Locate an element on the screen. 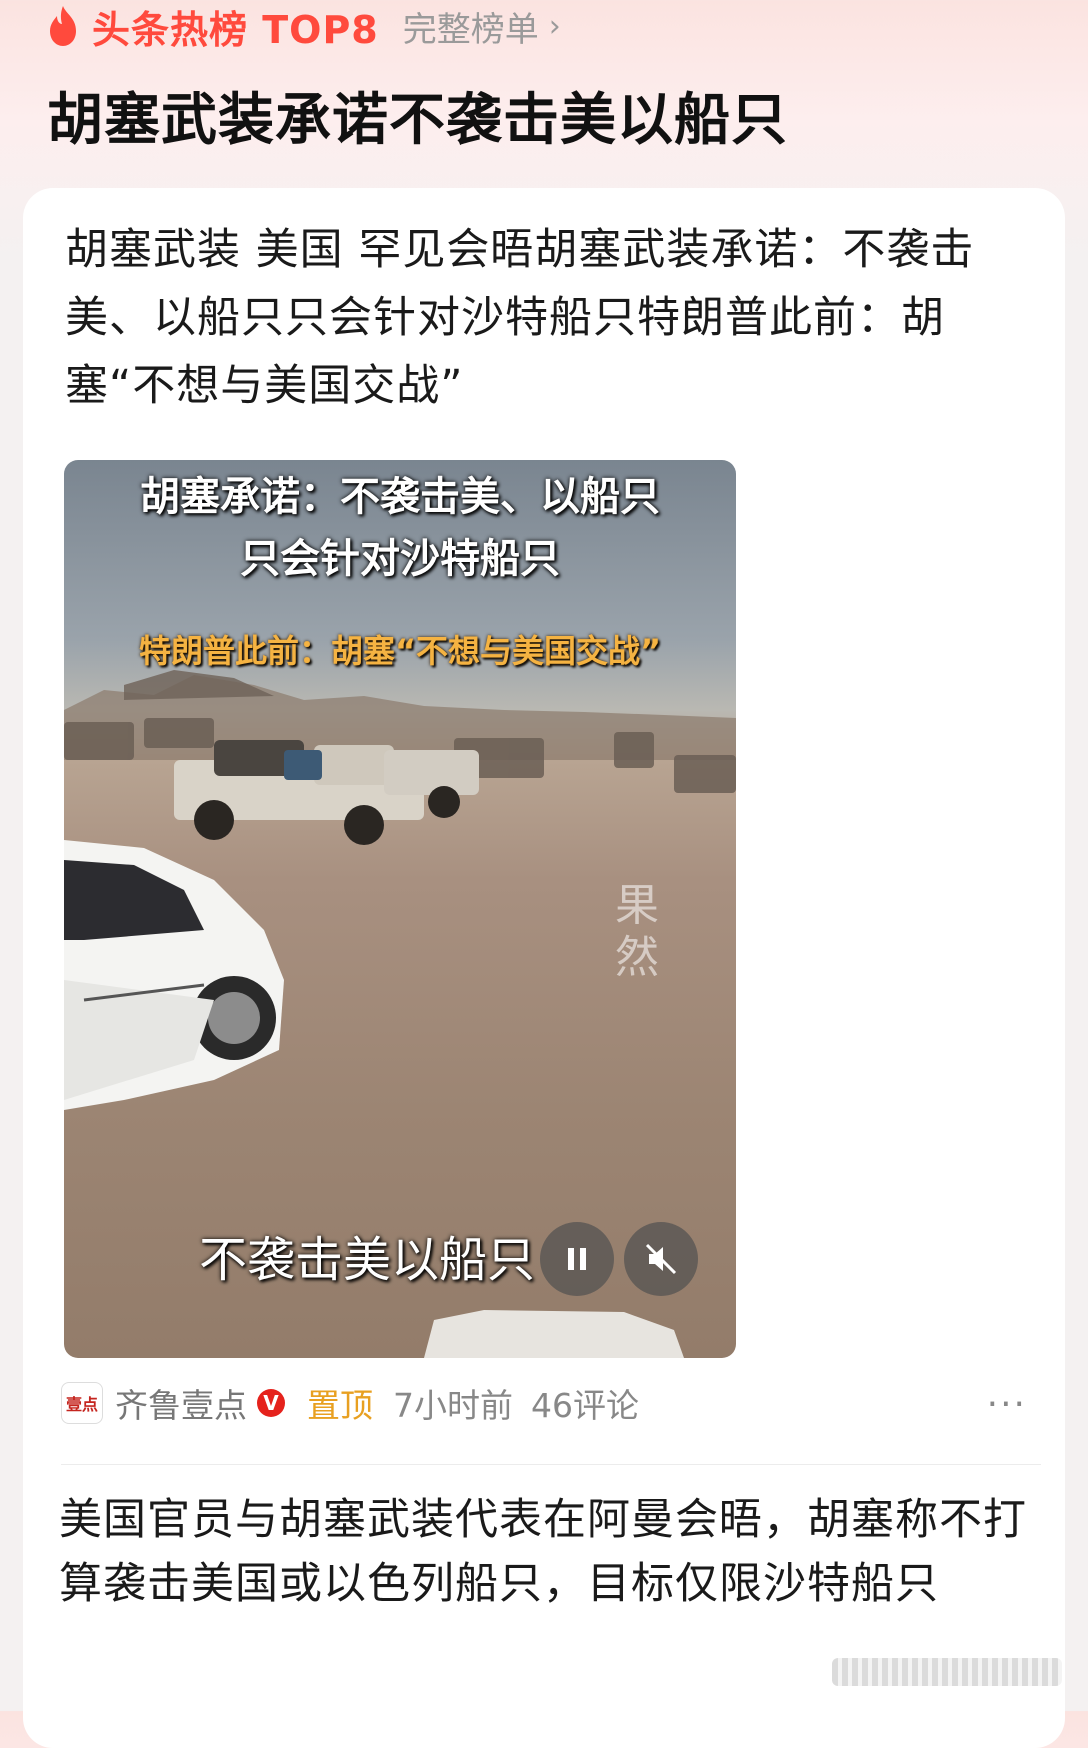 The width and height of the screenshot is (1088, 1748). flame-icon is located at coordinates (63, 26).